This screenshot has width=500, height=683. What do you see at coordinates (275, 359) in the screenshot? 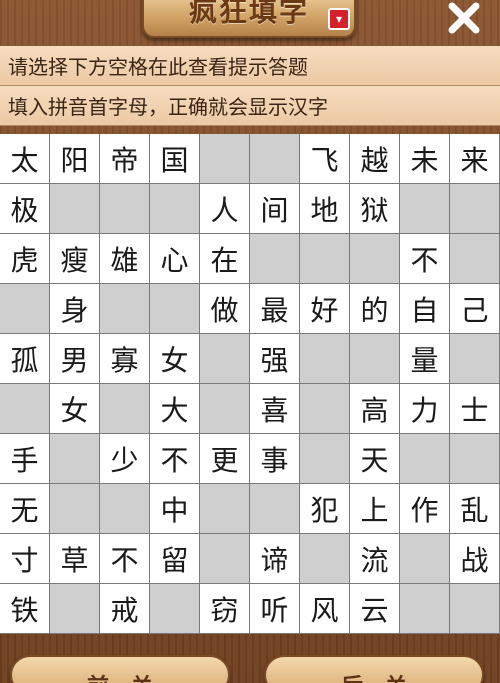
I see `grid-cell-letter: 强` at bounding box center [275, 359].